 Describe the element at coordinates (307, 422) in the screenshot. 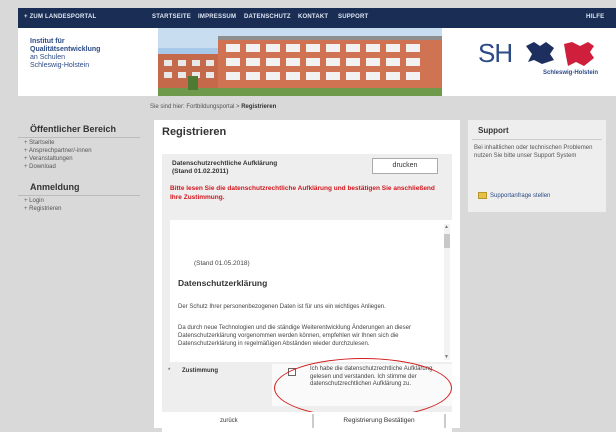

I see `form-buttons: zurück Registrierung Bestätigen` at that location.